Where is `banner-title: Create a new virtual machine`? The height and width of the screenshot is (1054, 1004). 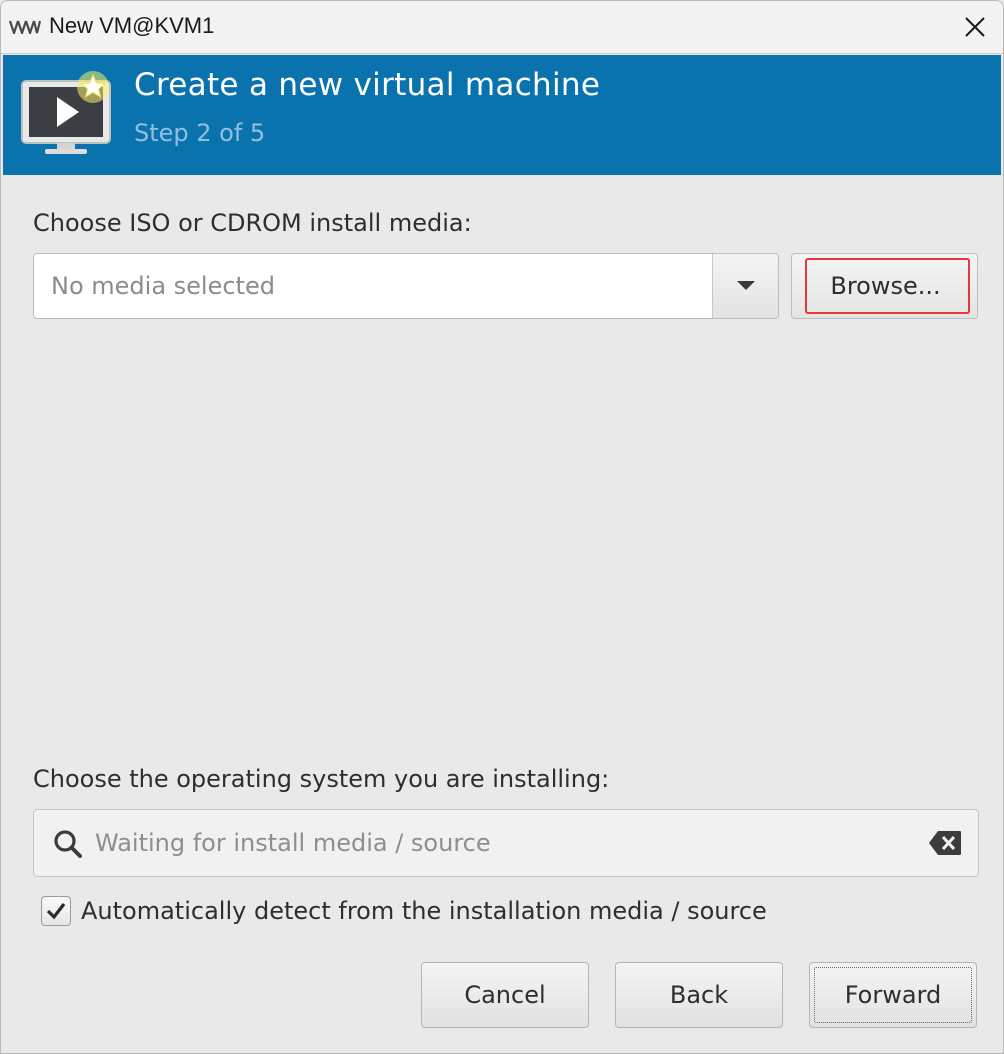 banner-title: Create a new virtual machine is located at coordinates (367, 85).